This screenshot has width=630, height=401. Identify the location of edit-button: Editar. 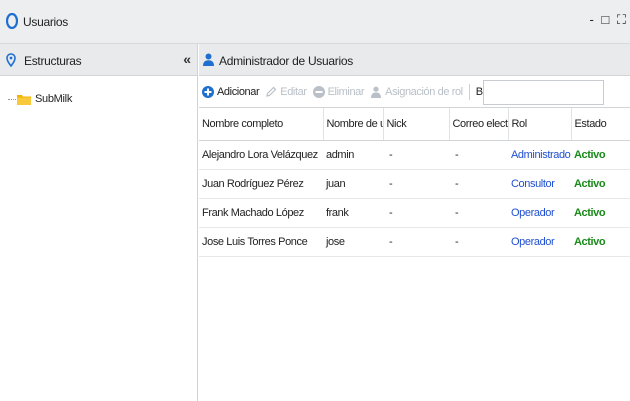
(286, 91).